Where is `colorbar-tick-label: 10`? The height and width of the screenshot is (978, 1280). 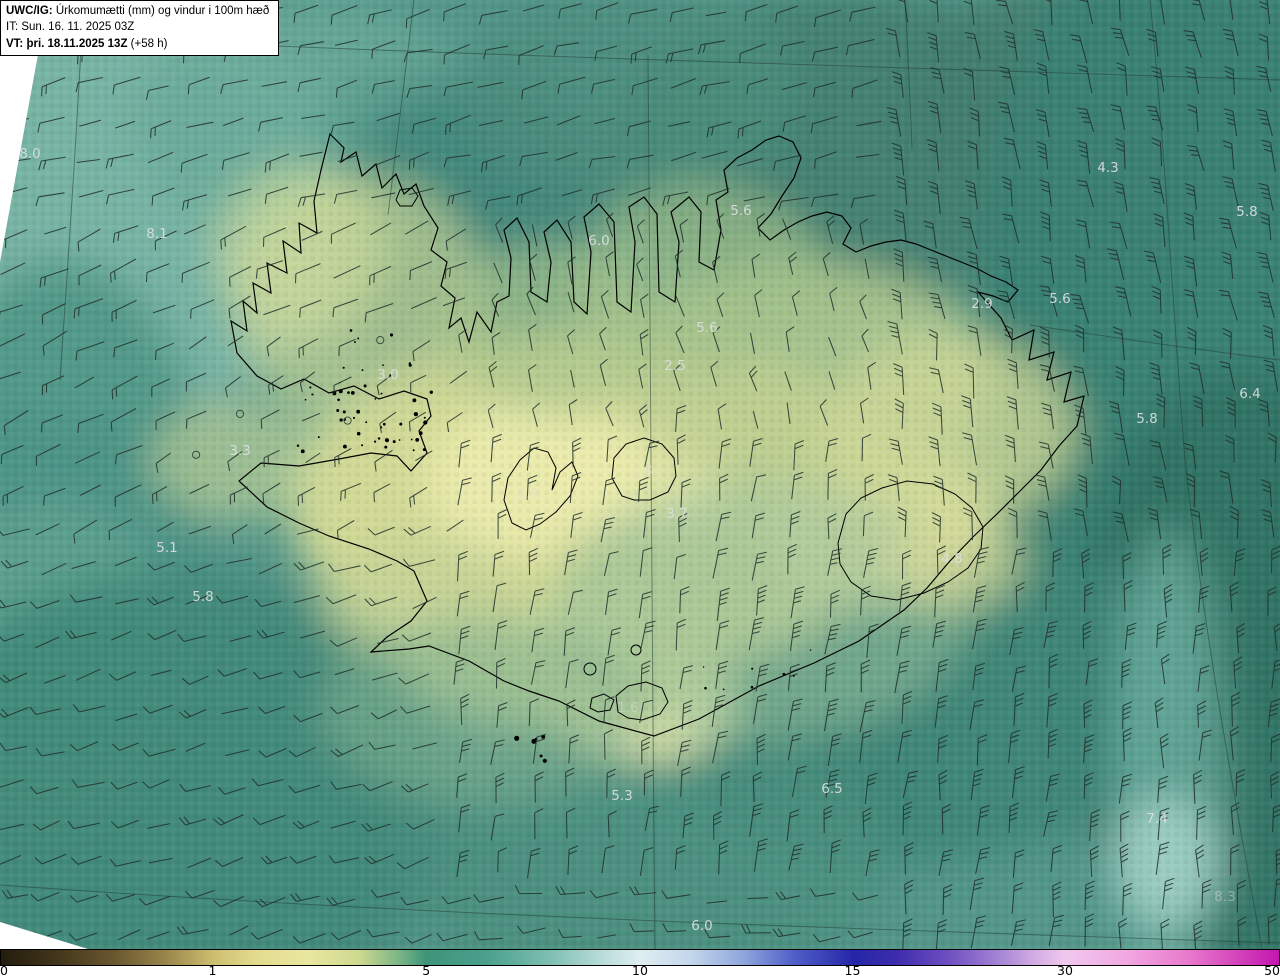 colorbar-tick-label: 10 is located at coordinates (640, 970).